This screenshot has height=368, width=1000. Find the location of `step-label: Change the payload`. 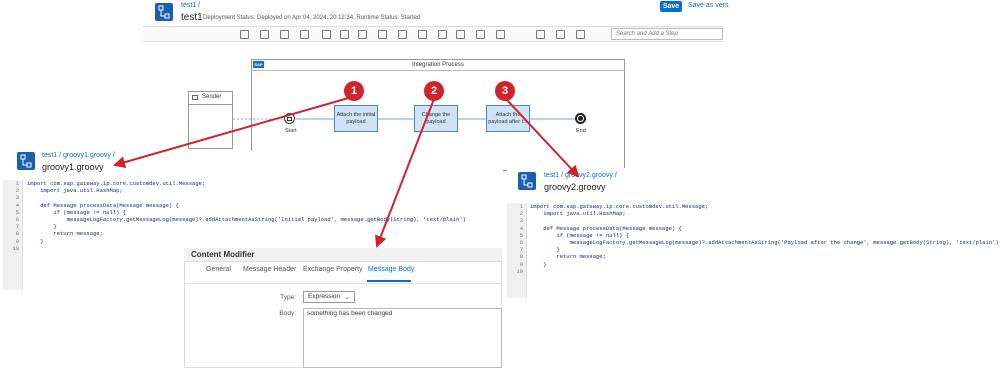

step-label: Change the payload is located at coordinates (436, 118).